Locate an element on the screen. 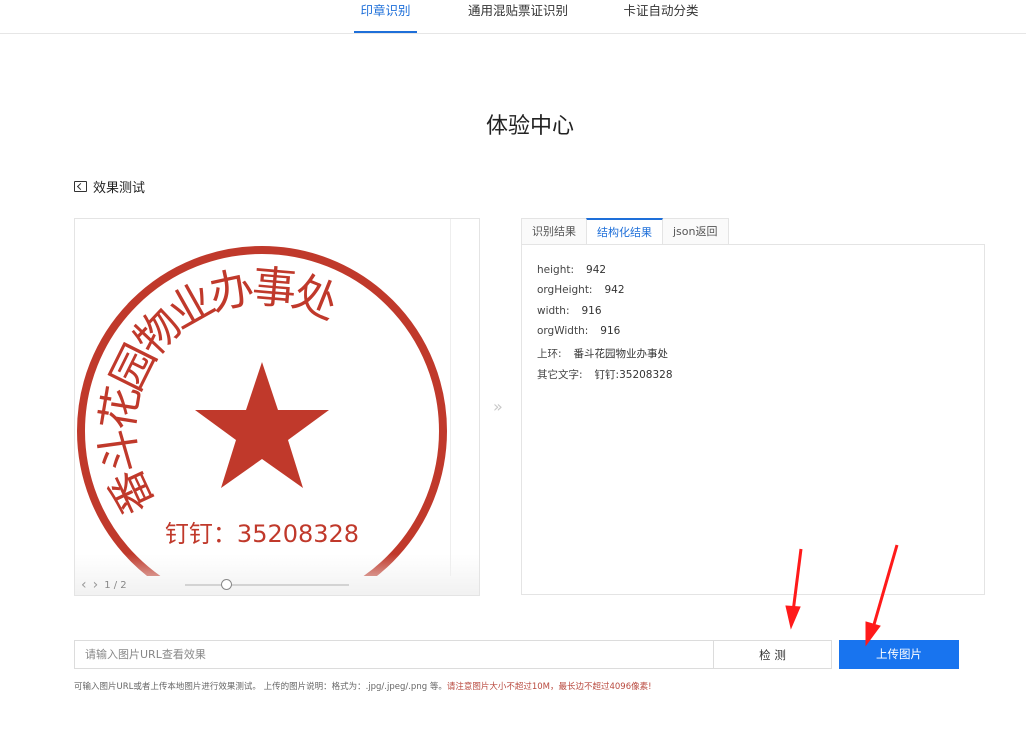 Image resolution: width=1026 pixels, height=735 pixels. image-url-input is located at coordinates (394, 654).